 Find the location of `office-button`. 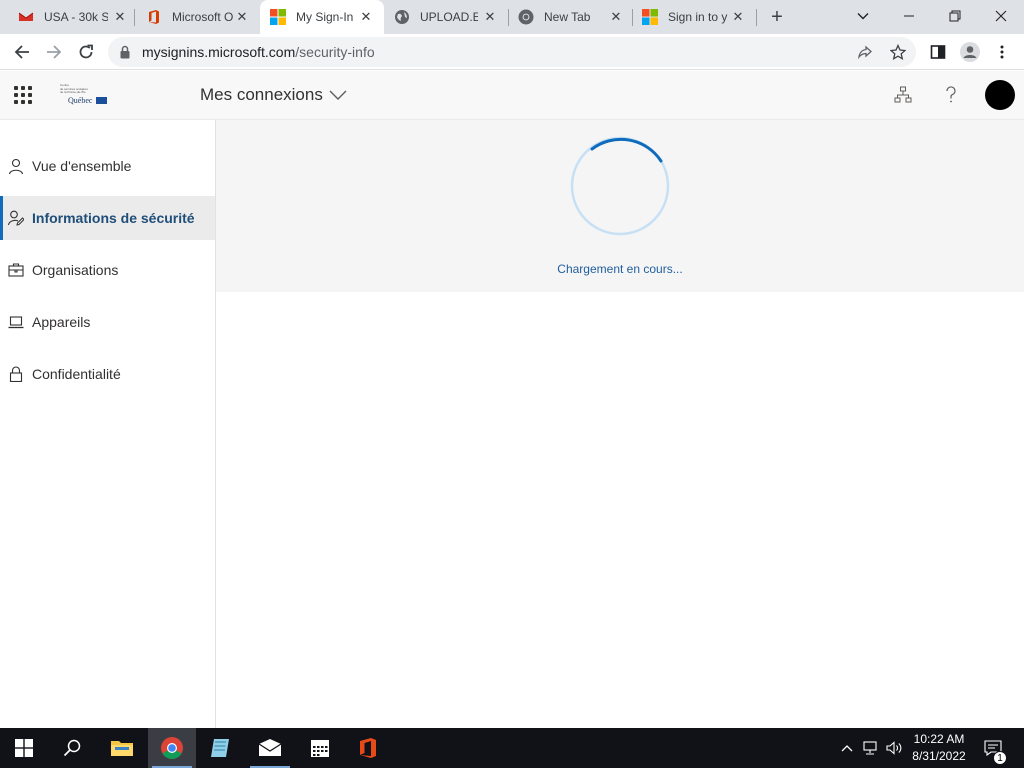

office-button is located at coordinates (368, 748).